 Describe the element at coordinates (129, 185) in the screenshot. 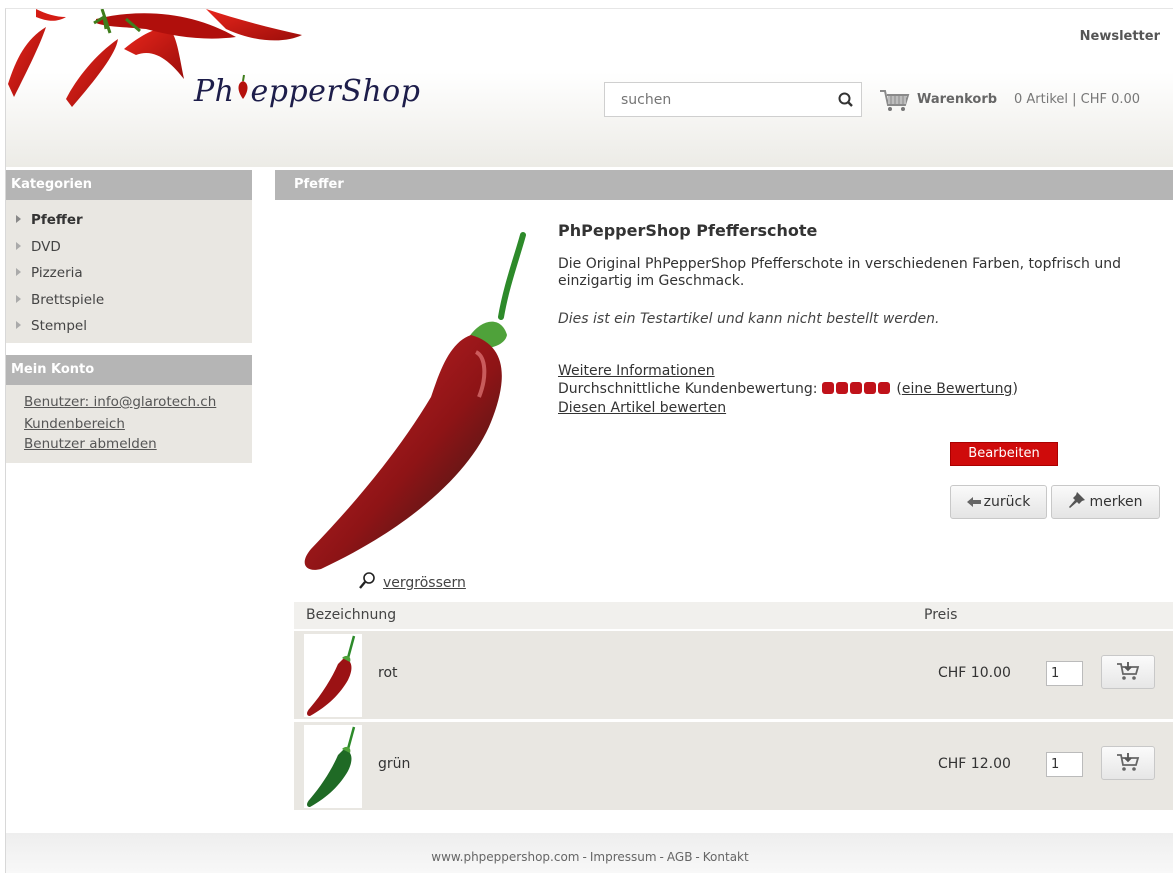

I see `categories-heading: Kategorien` at that location.